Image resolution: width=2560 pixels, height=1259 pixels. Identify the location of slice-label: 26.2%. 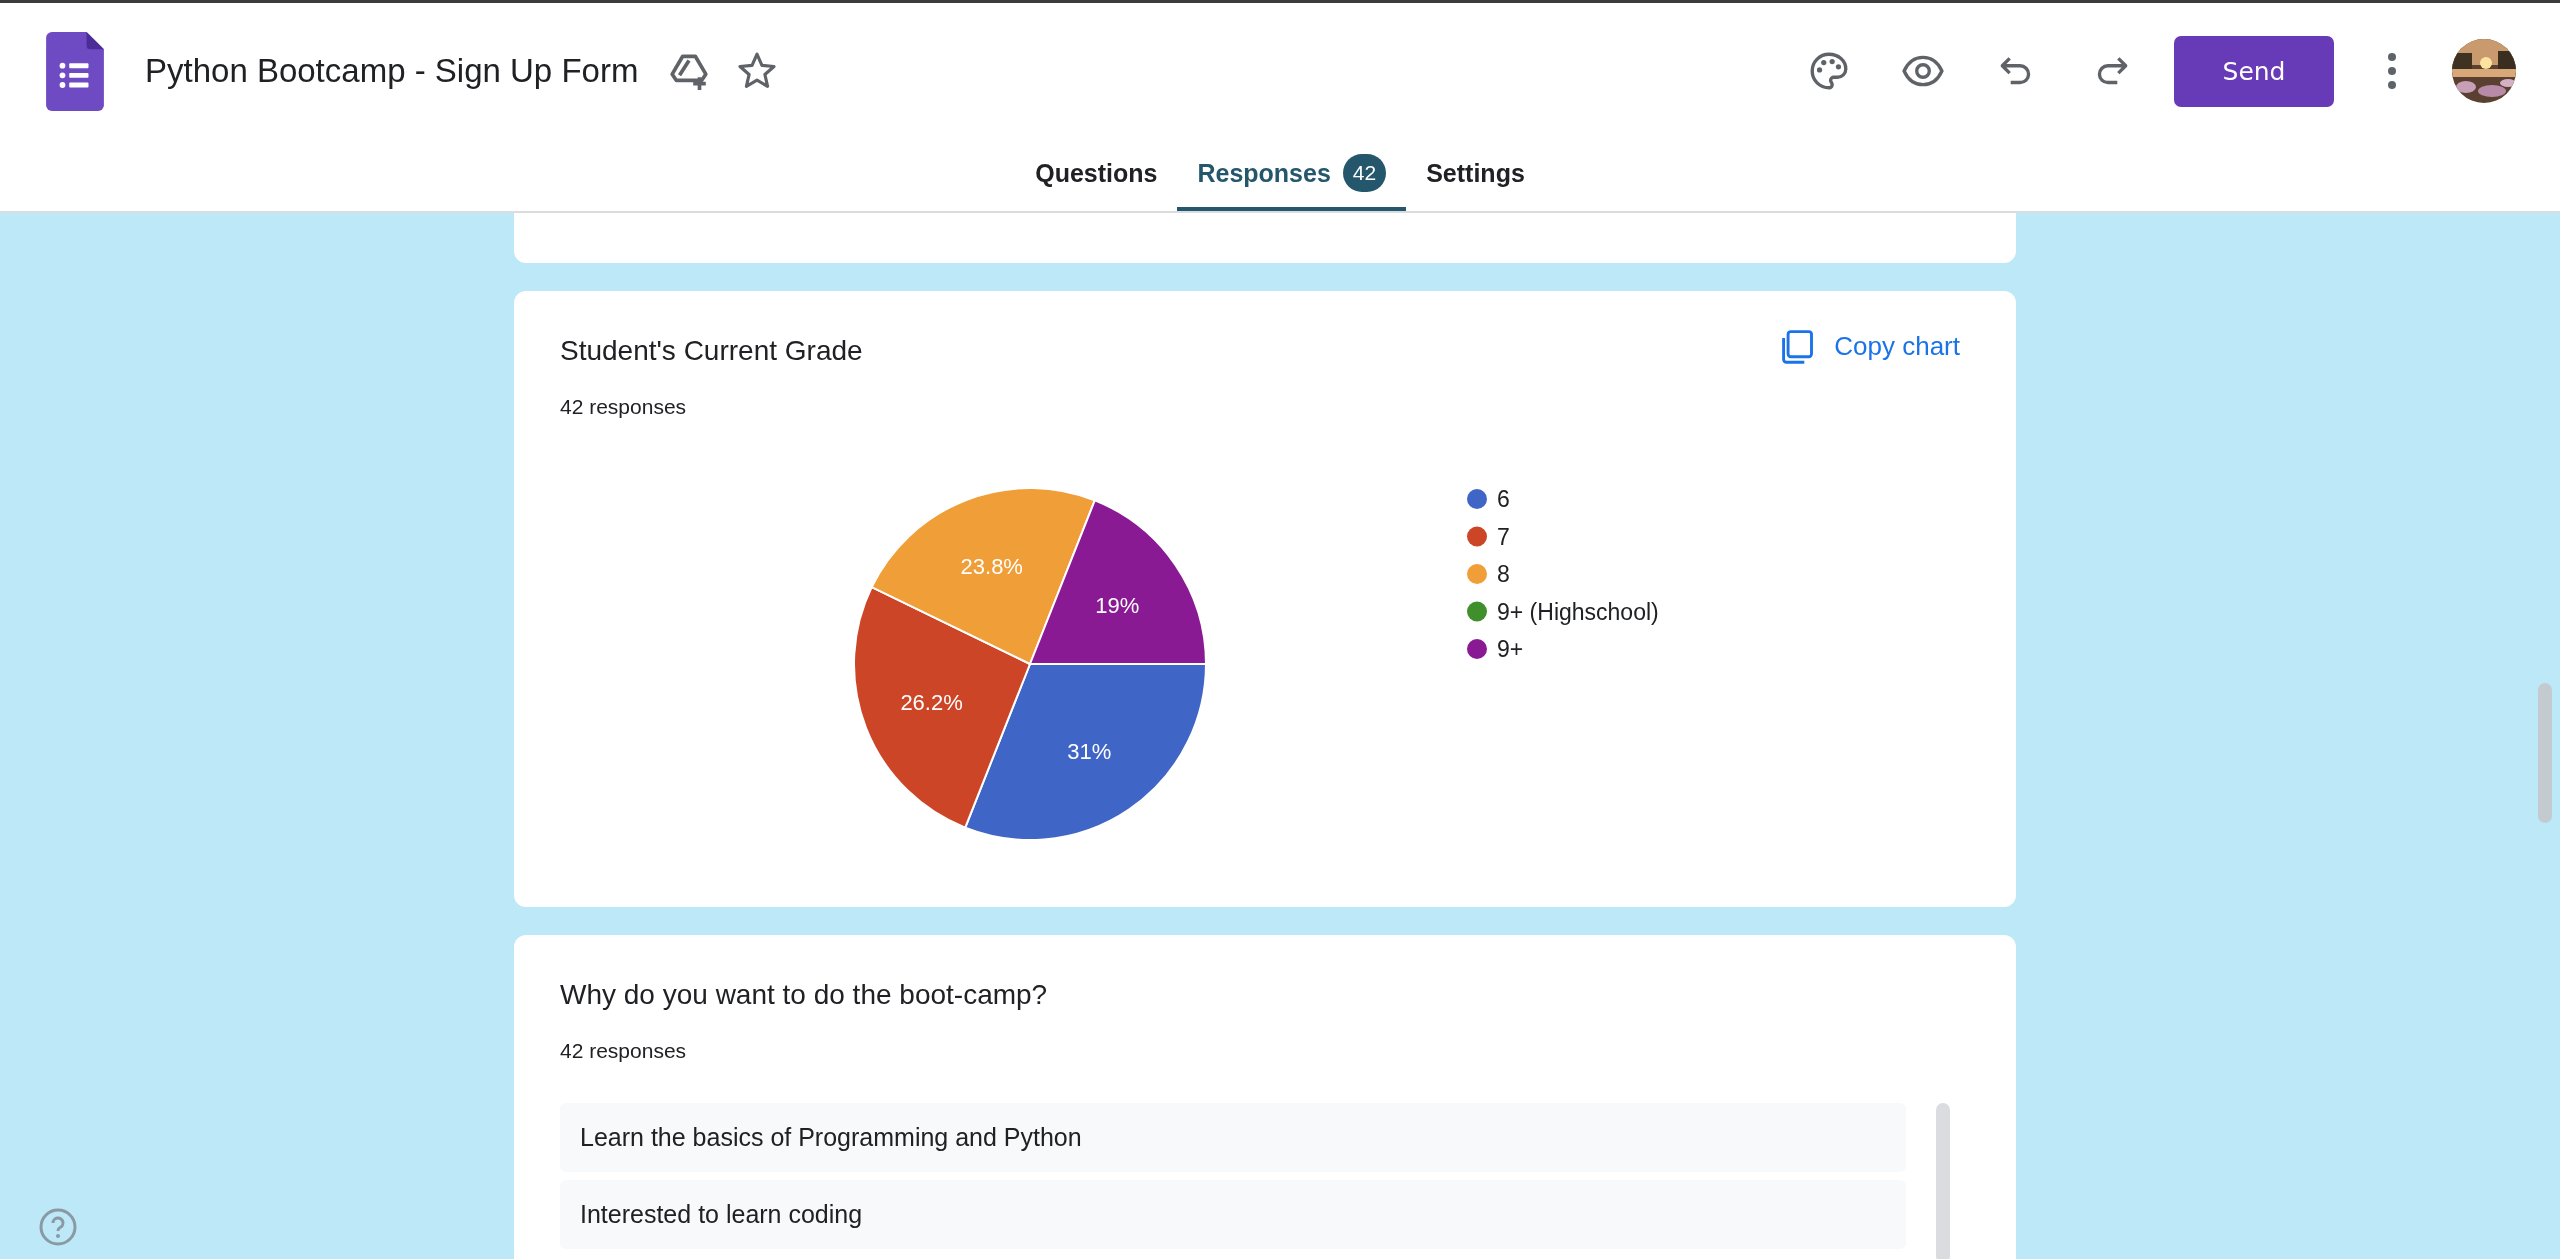
(931, 703).